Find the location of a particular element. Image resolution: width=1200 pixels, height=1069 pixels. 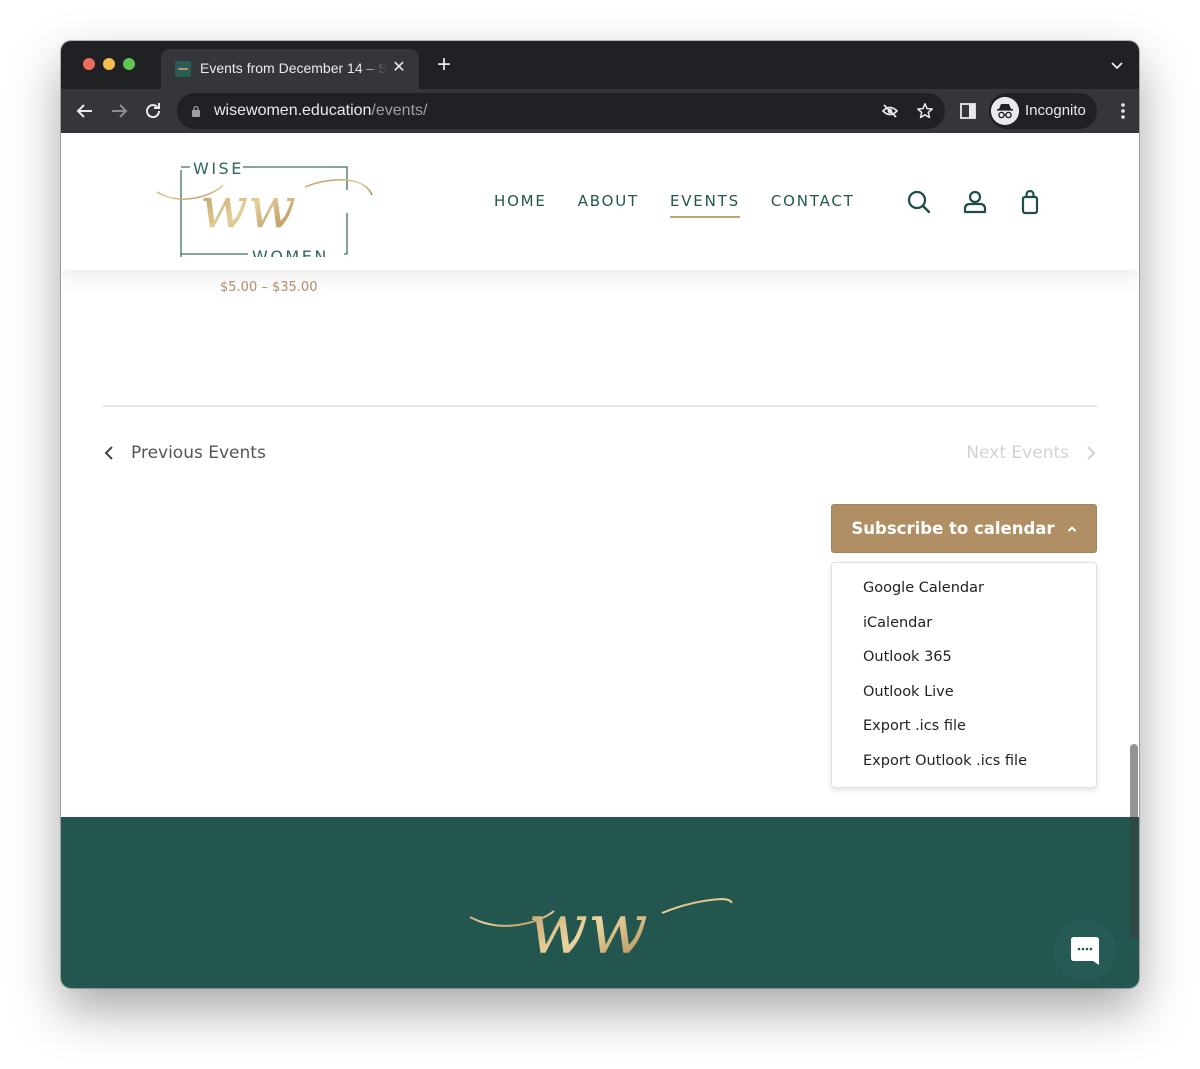

search-icon is located at coordinates (919, 202).